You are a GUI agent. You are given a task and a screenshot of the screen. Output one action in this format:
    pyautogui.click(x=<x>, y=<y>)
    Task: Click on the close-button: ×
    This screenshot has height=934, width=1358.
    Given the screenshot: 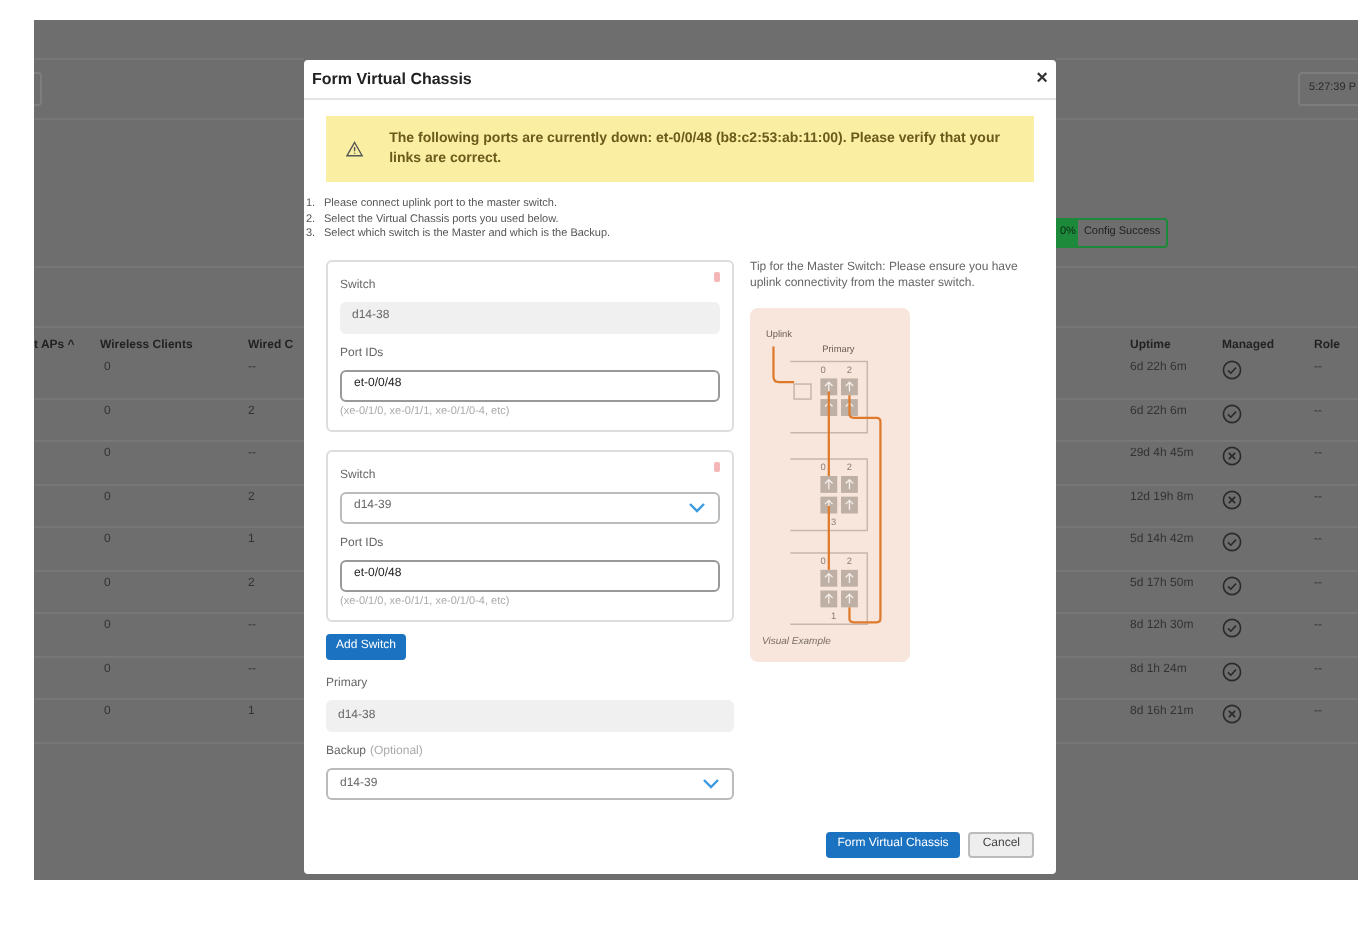 What is the action you would take?
    pyautogui.click(x=1042, y=79)
    